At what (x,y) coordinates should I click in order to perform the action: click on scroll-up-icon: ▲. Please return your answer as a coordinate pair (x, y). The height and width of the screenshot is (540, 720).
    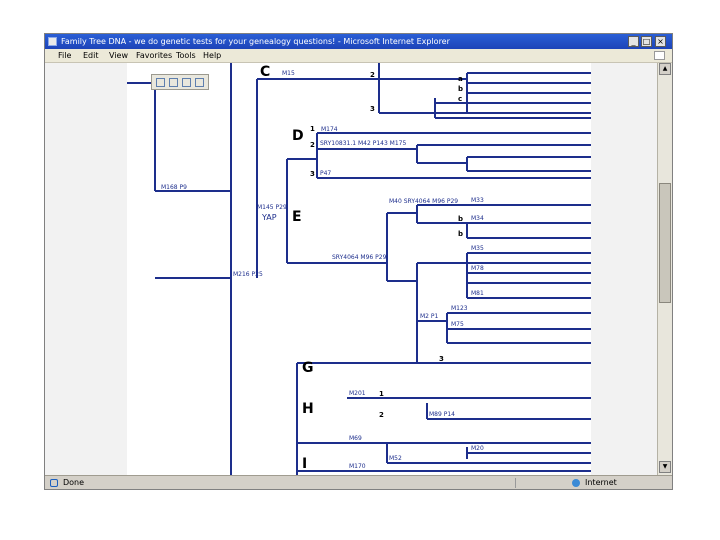
    Looking at the image, I should click on (665, 69).